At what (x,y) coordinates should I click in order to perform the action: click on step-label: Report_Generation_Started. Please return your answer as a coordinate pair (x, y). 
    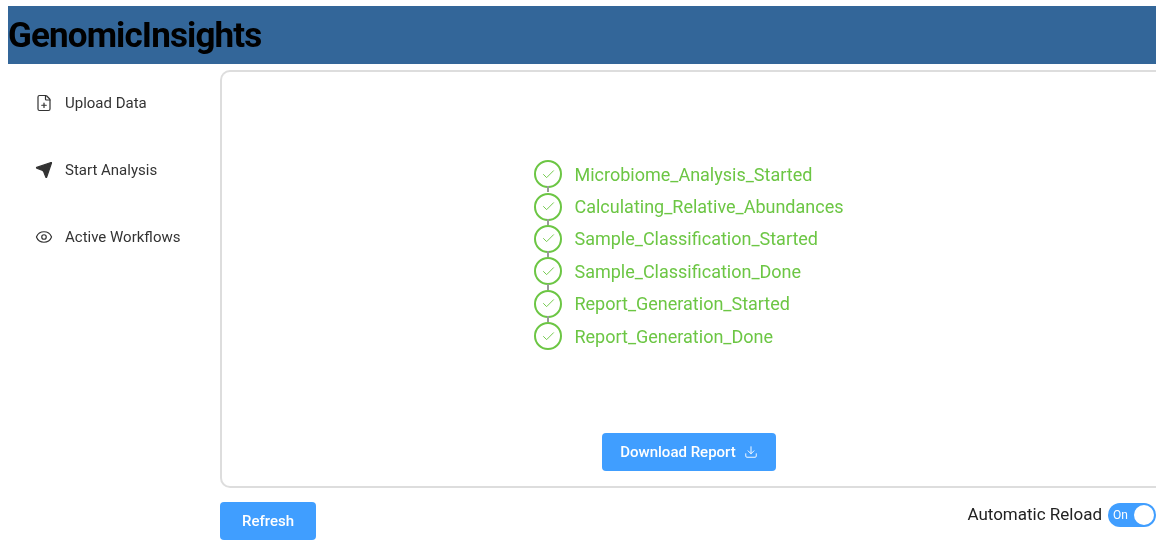
    Looking at the image, I should click on (682, 304).